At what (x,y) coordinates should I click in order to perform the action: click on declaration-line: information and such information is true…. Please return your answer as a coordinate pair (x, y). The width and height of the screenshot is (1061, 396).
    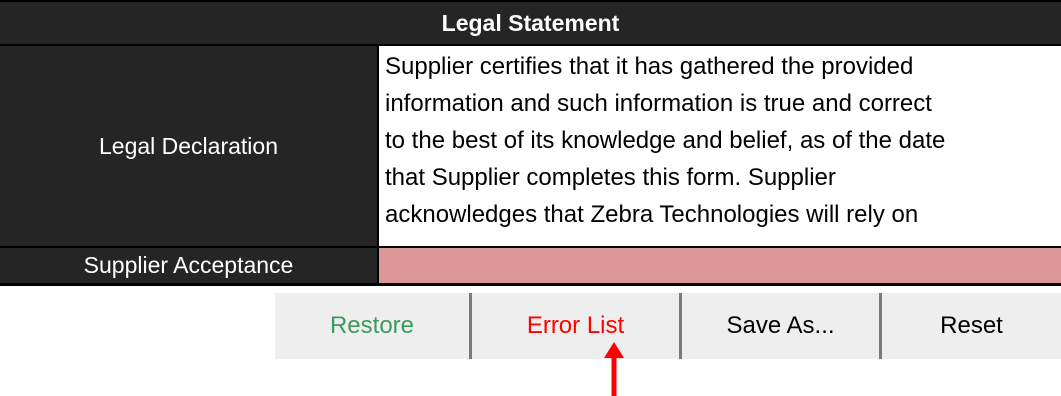
    Looking at the image, I should click on (658, 103).